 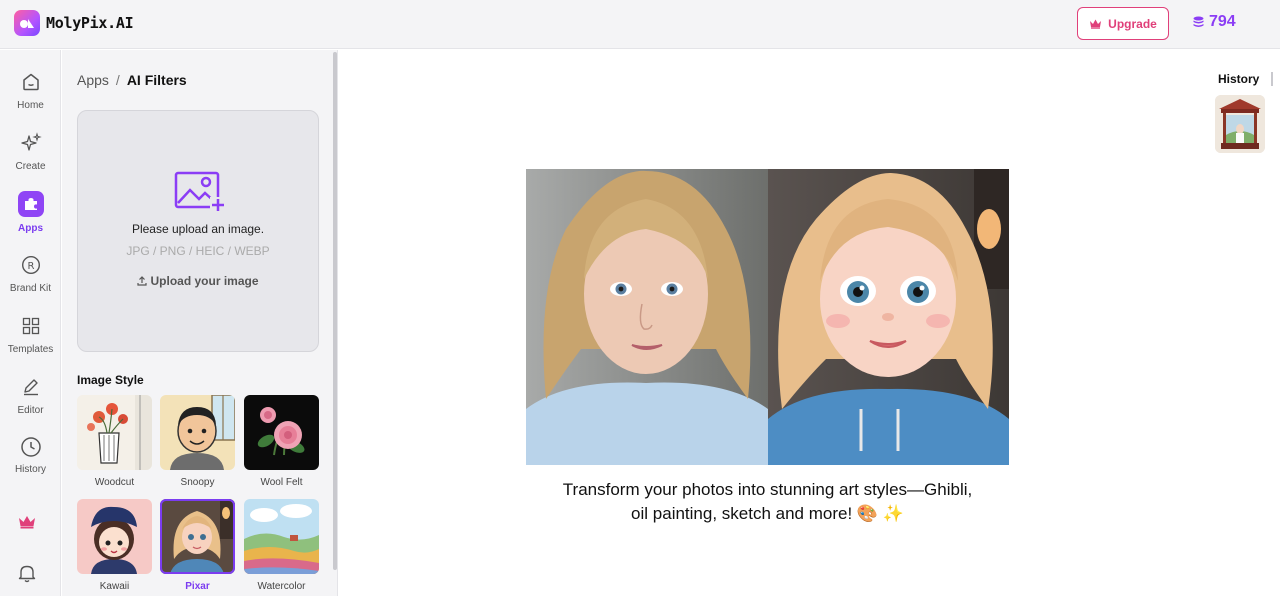 I want to click on upload-button: Upload your image, so click(x=198, y=281).